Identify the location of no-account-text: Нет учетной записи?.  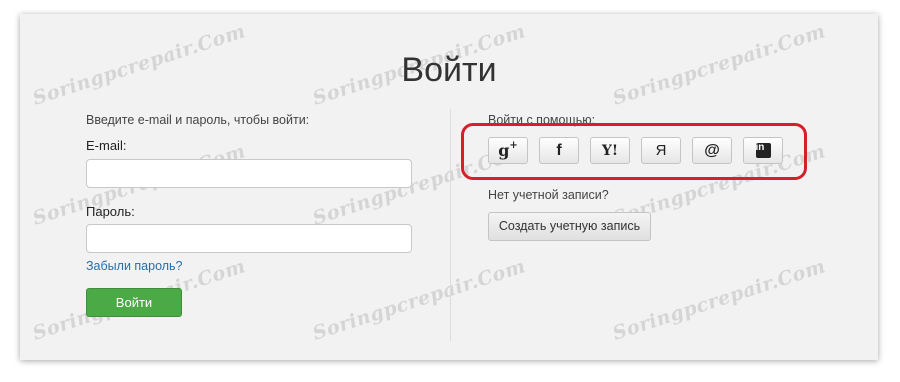
(548, 195).